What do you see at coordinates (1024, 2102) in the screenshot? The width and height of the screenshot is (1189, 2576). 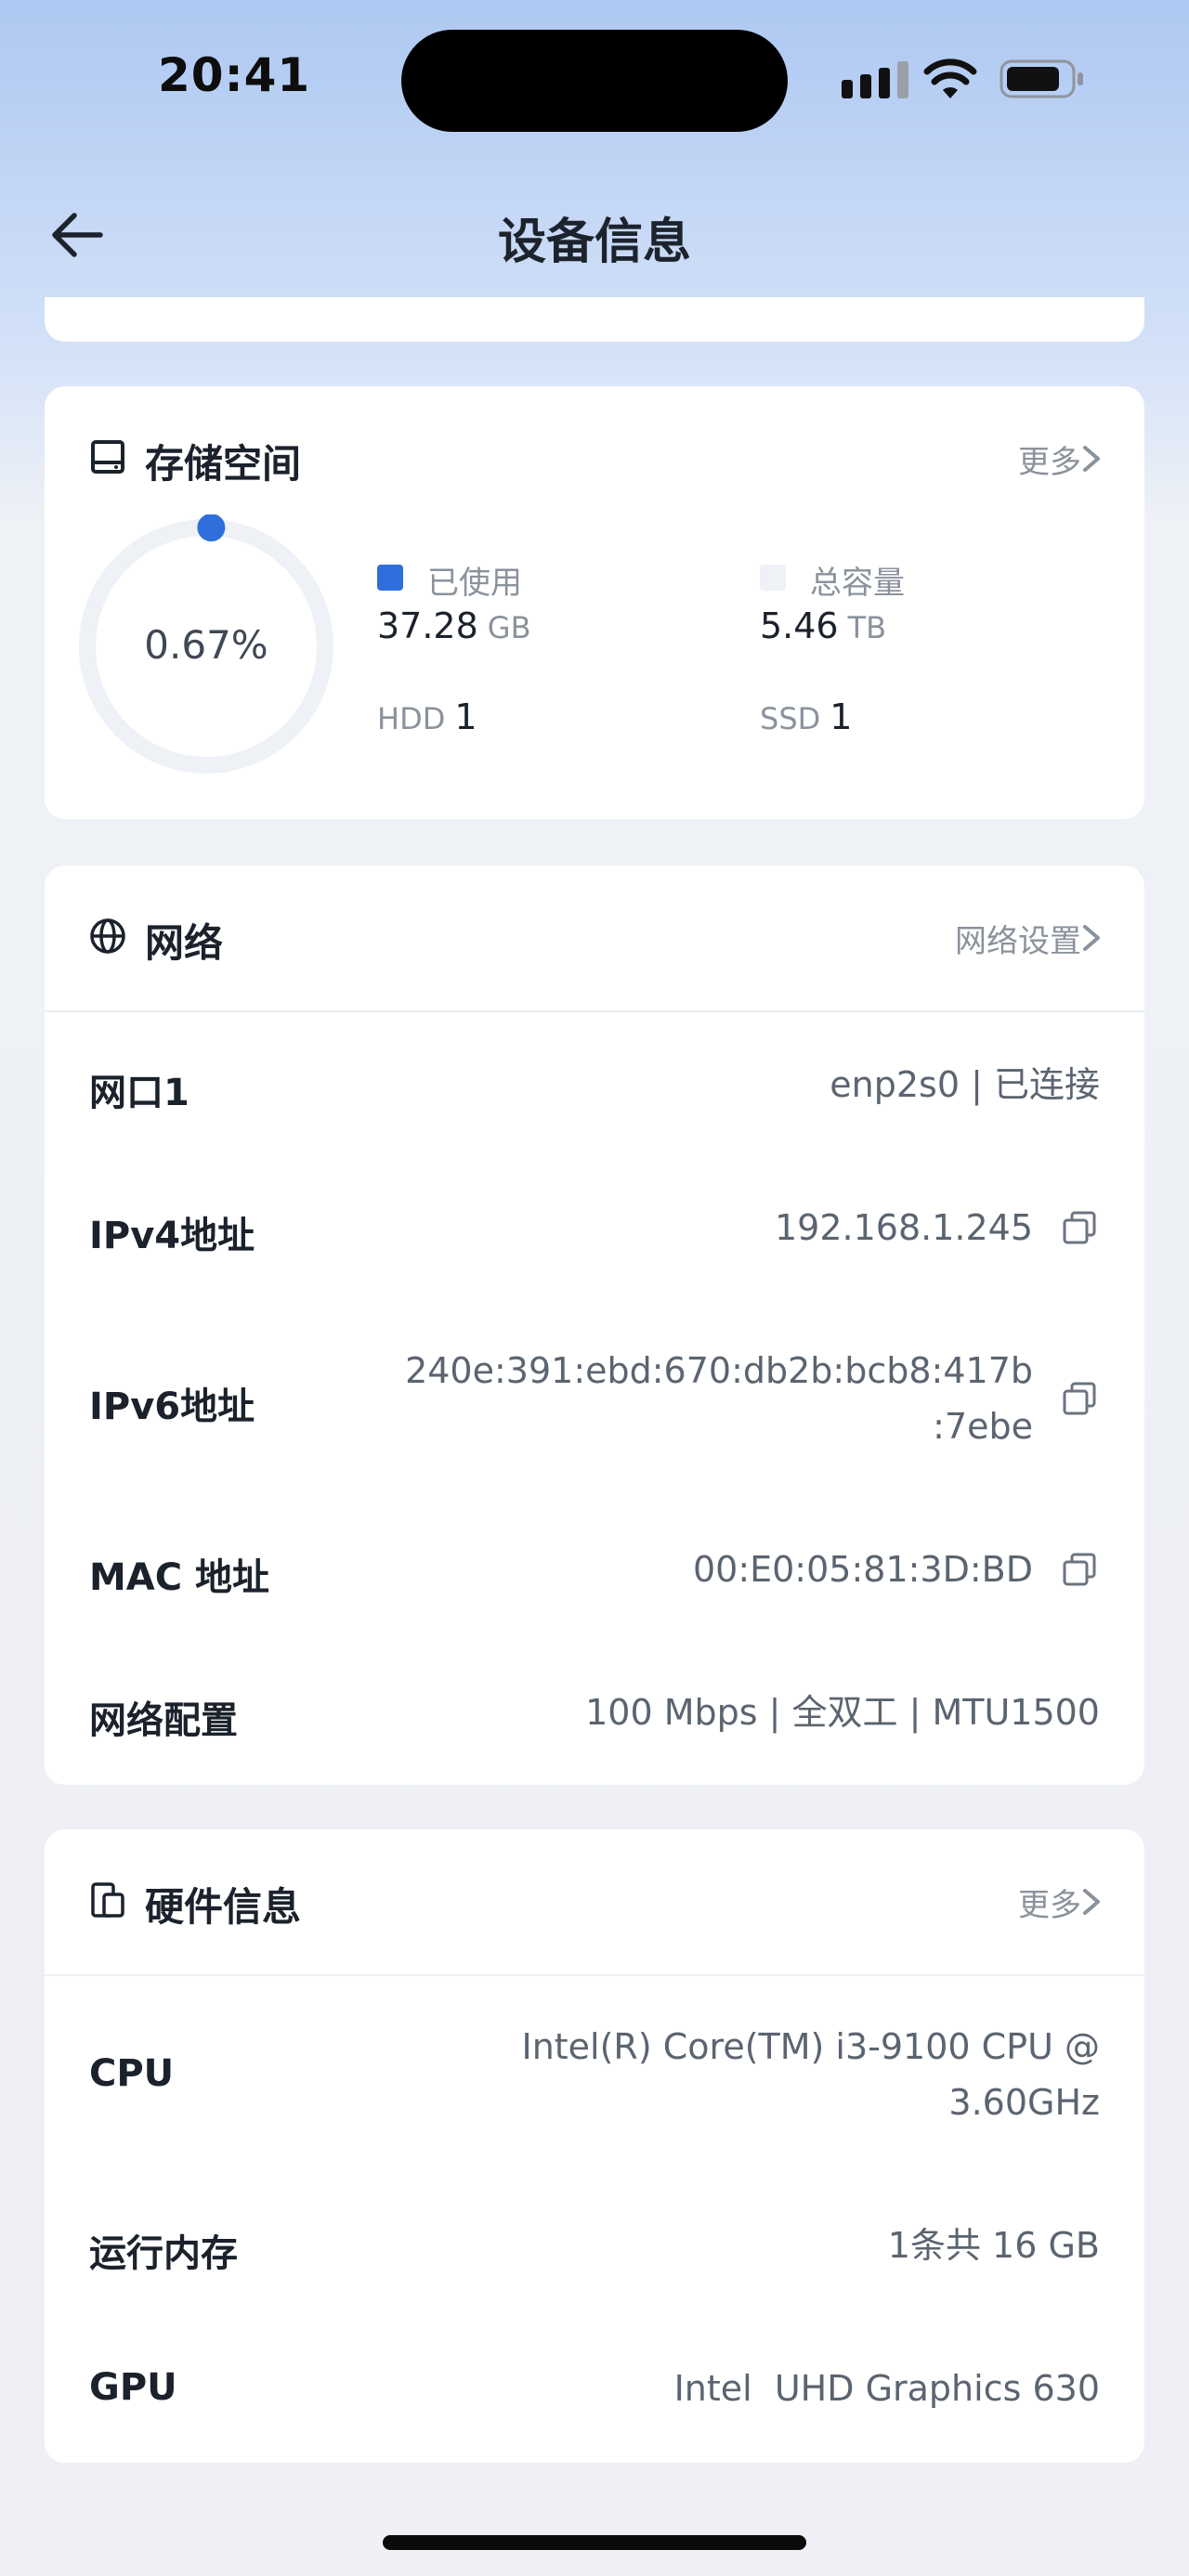 I see `cpu-line2: 3.60GHz` at bounding box center [1024, 2102].